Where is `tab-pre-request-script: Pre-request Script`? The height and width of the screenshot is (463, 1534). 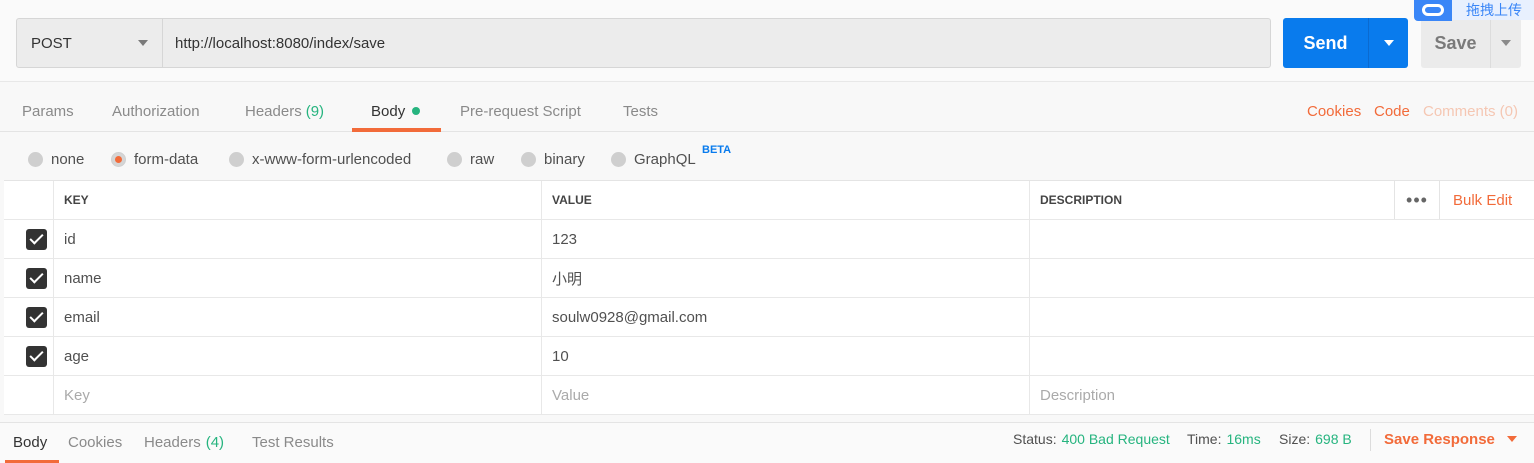 tab-pre-request-script: Pre-request Script is located at coordinates (520, 111).